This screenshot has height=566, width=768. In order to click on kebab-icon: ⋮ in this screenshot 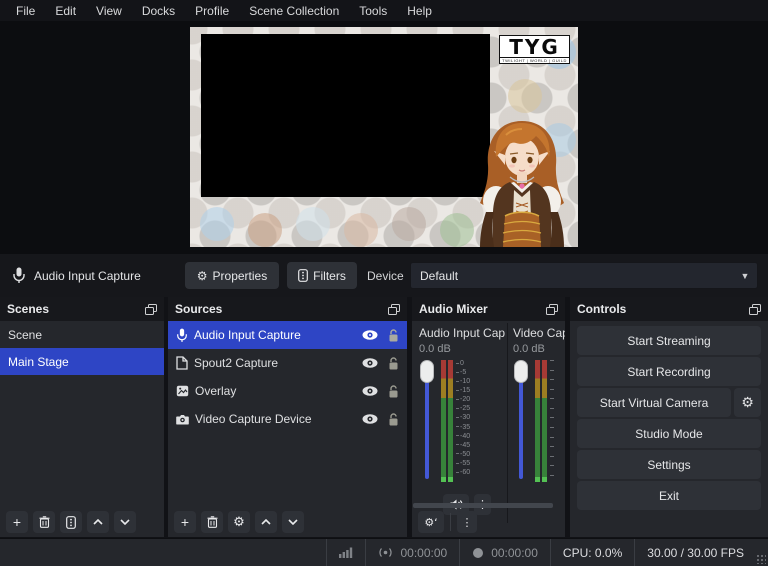, I will do `click(467, 522)`.